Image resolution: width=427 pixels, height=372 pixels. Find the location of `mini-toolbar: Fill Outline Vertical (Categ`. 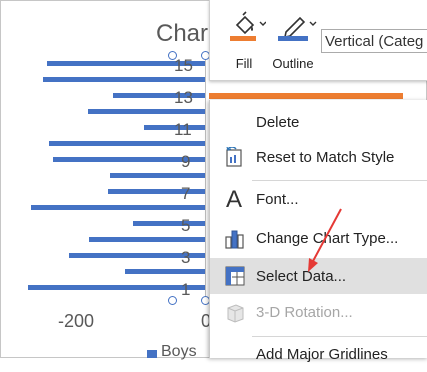

mini-toolbar: Fill Outline Vertical (Categ is located at coordinates (318, 40).